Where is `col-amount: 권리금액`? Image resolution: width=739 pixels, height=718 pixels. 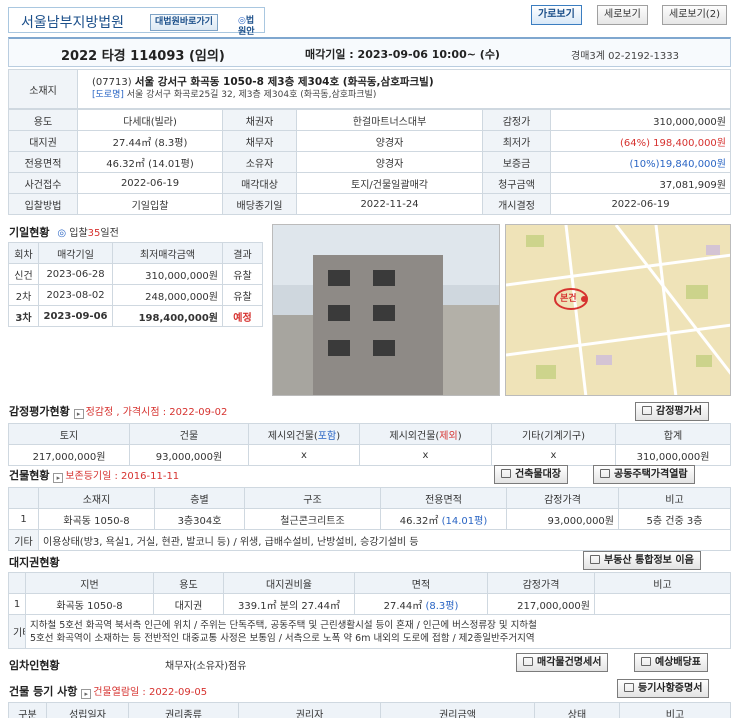 col-amount: 권리금액 is located at coordinates (457, 710).